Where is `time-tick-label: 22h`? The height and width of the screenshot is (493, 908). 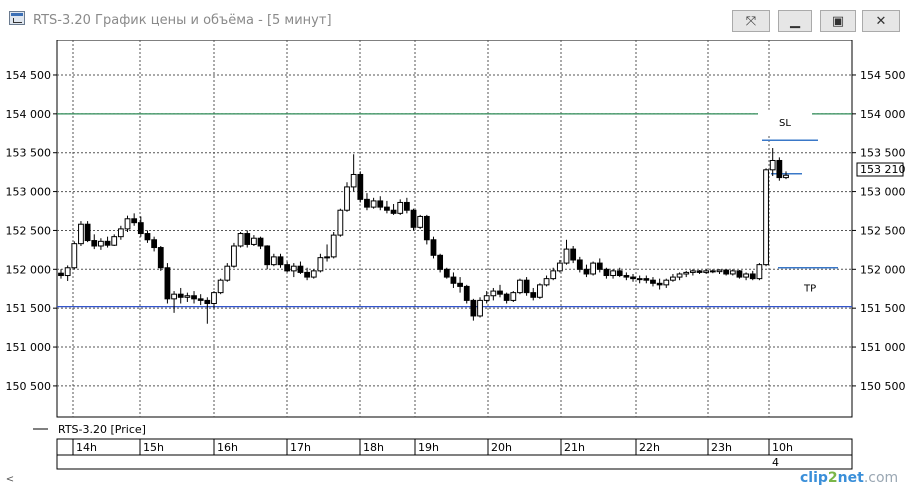 time-tick-label: 22h is located at coordinates (649, 447).